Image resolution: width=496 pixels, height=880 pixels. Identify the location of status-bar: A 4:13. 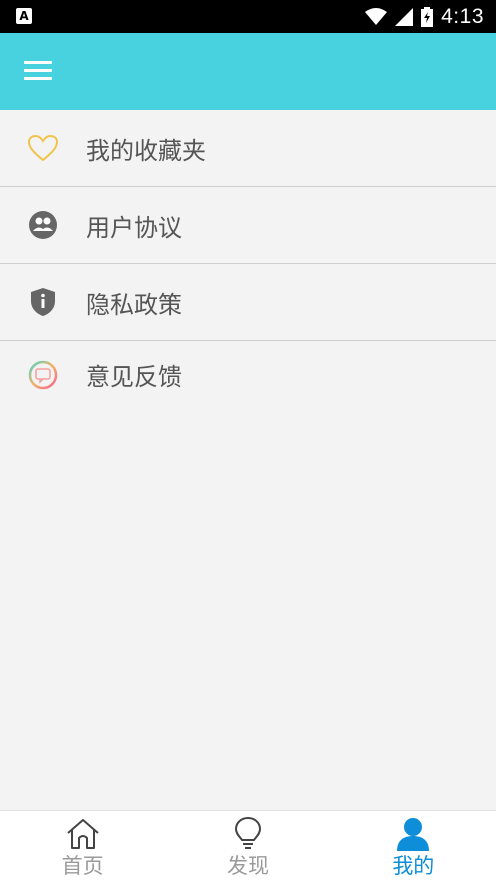
(248, 16).